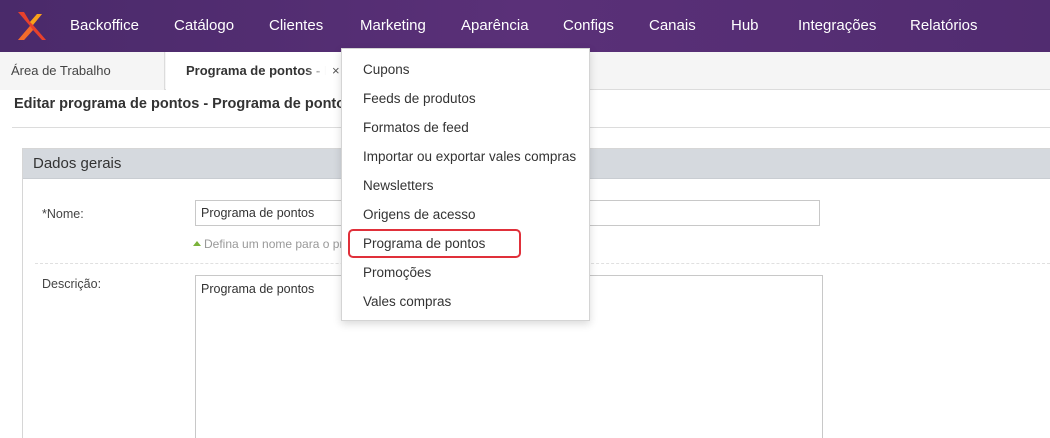 Image resolution: width=1050 pixels, height=438 pixels. I want to click on nav-item-catalogo: Catálogo, so click(204, 26).